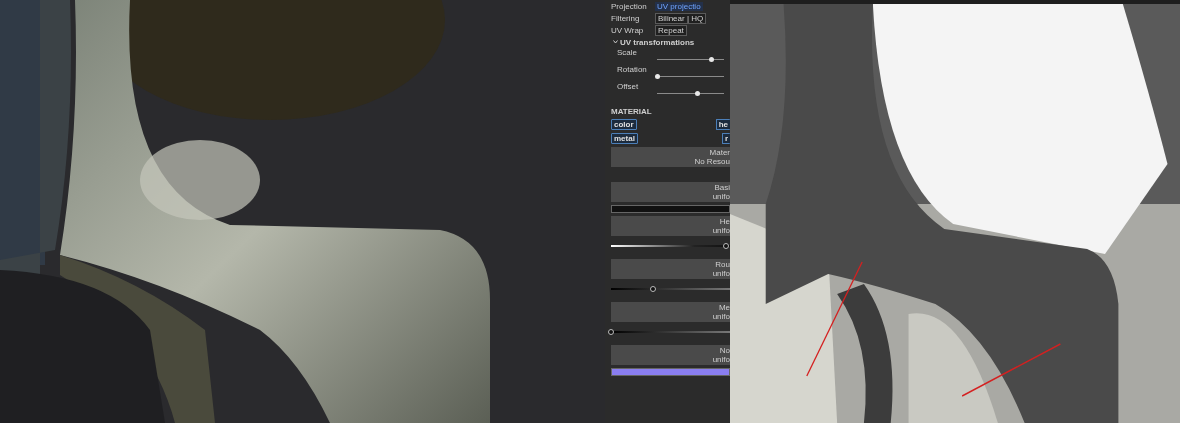  What do you see at coordinates (626, 18) in the screenshot?
I see `property-label: Filtering` at bounding box center [626, 18].